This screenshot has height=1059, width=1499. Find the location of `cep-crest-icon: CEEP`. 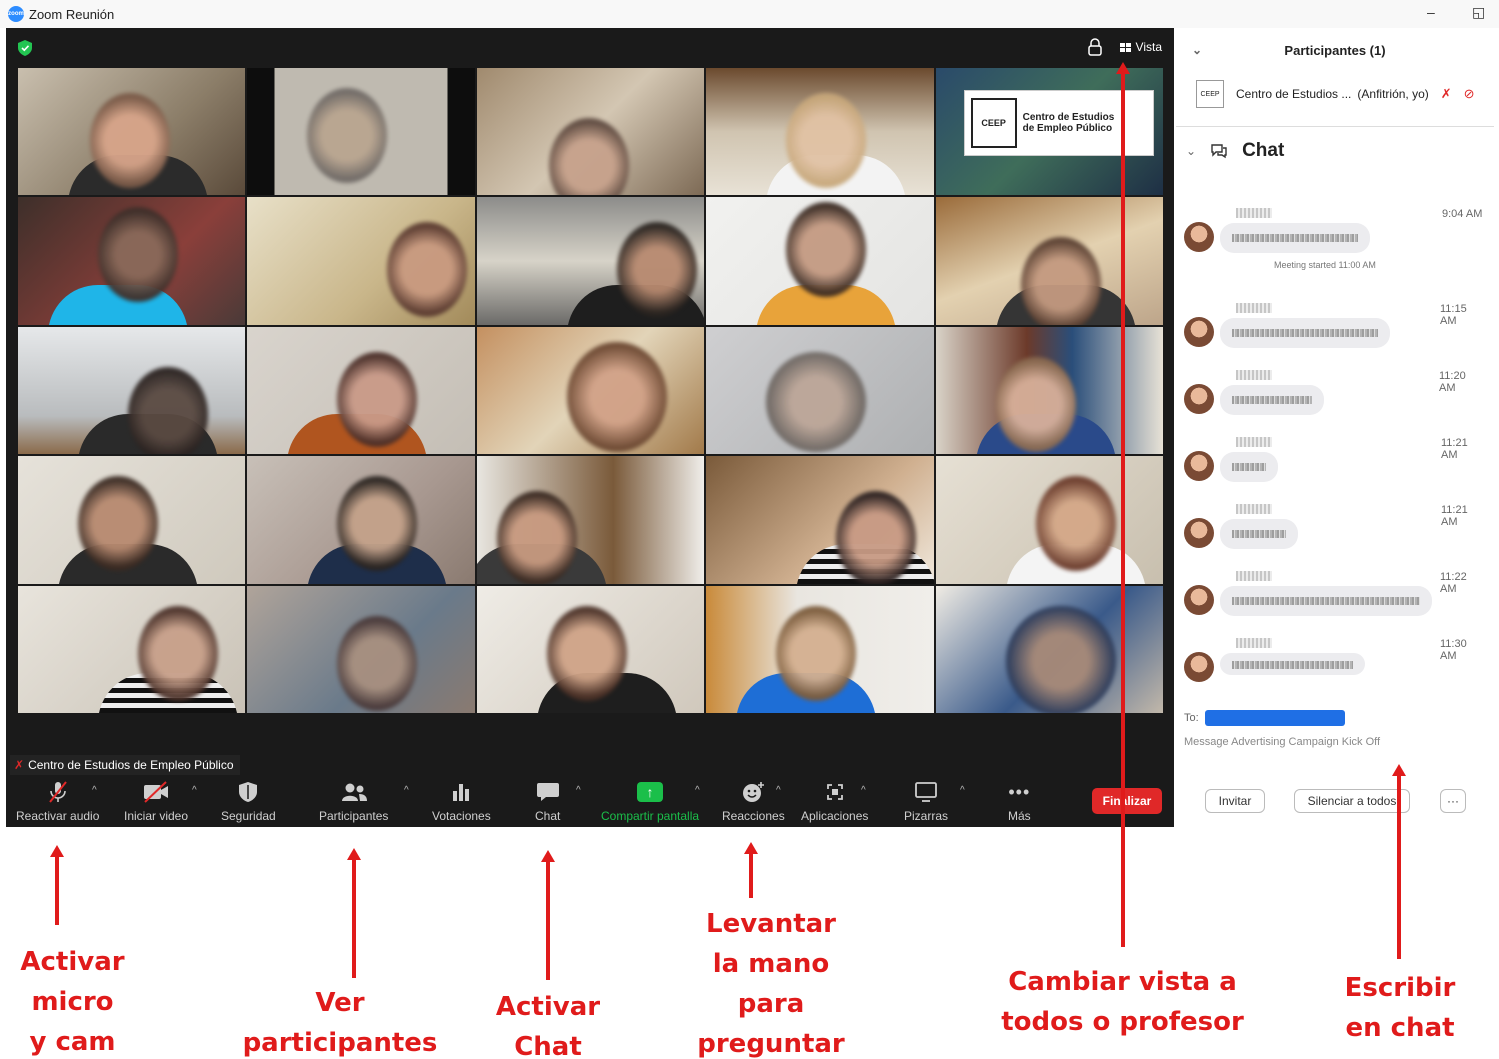

cep-crest-icon: CEEP is located at coordinates (993, 123).